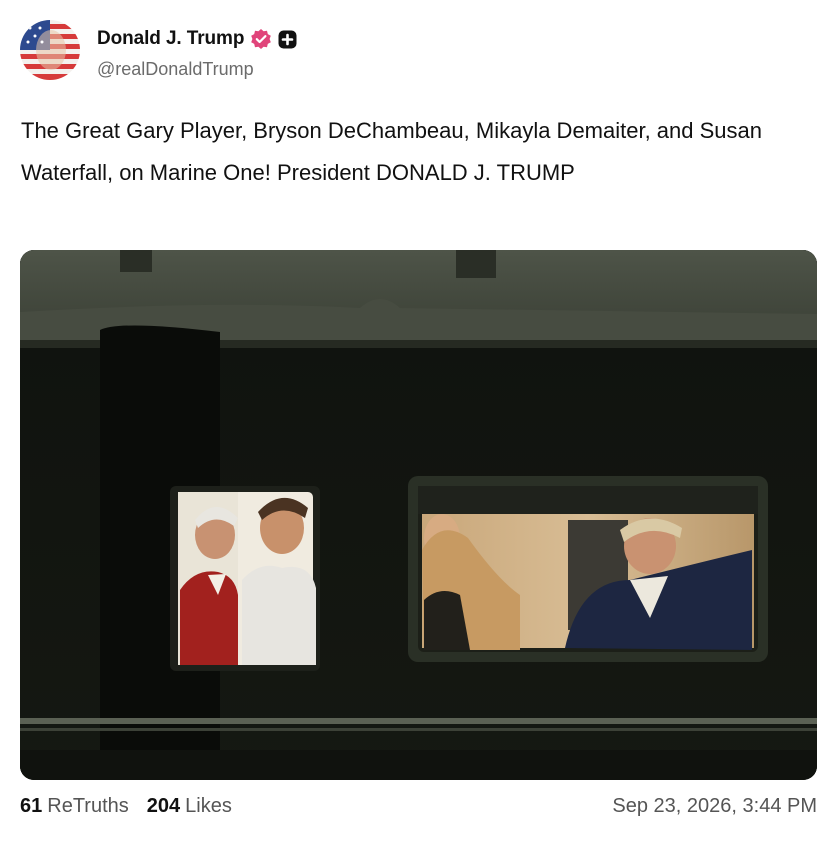  I want to click on post-timestamp: Sep 23, 2026, 3:44 PM, so click(714, 806).